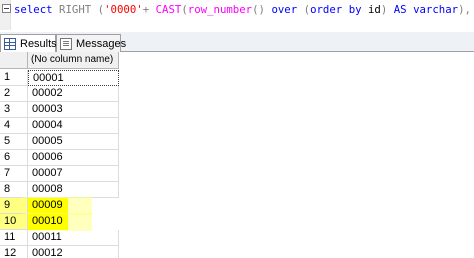 The image size is (474, 258). What do you see at coordinates (14, 174) in the screenshot?
I see `row-number: 7` at bounding box center [14, 174].